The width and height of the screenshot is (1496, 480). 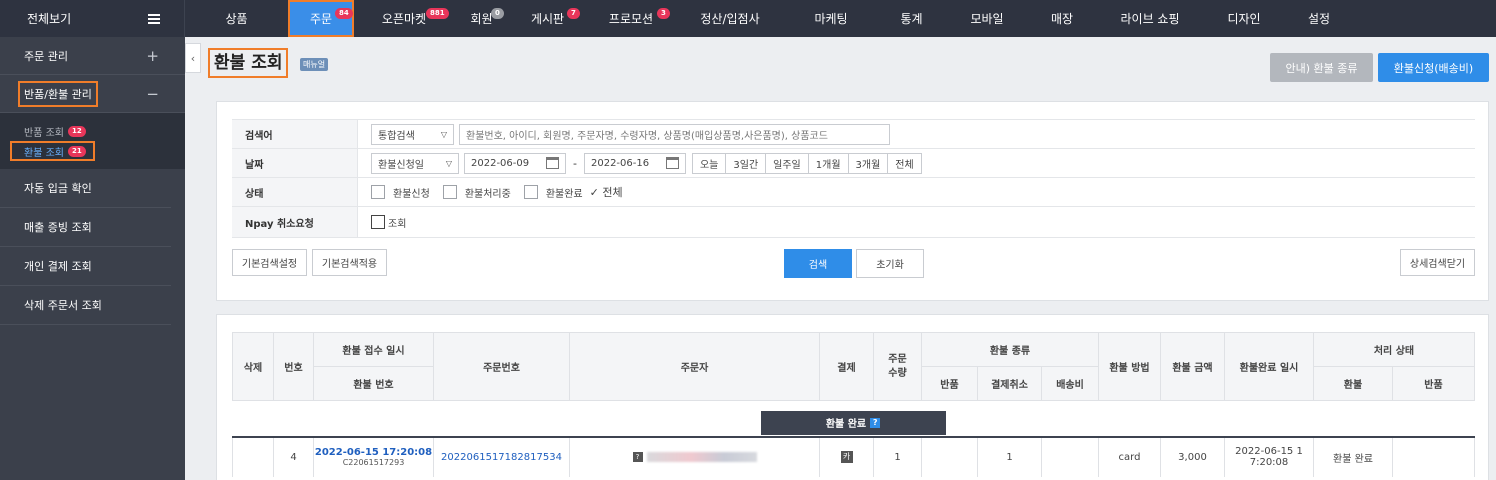 I want to click on col-orderer: 주문자, so click(x=694, y=366).